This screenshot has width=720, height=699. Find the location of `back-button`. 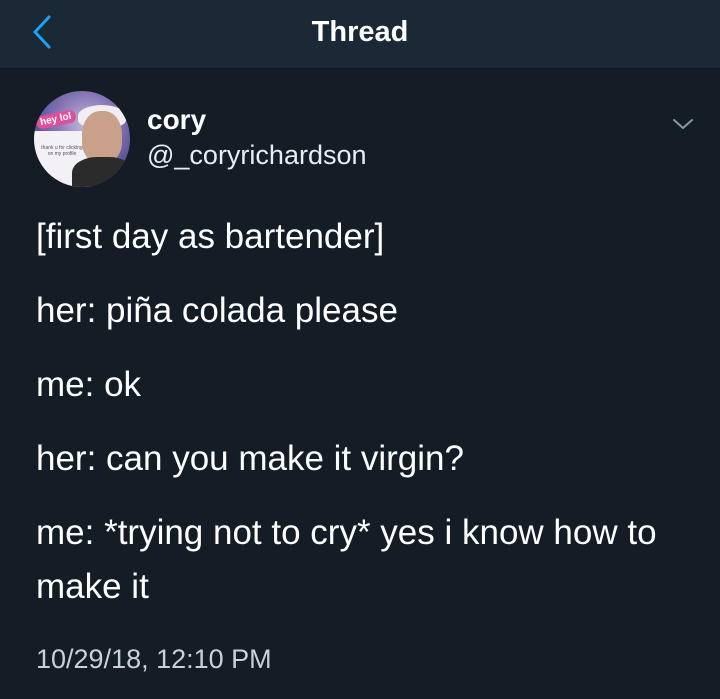

back-button is located at coordinates (42, 32).